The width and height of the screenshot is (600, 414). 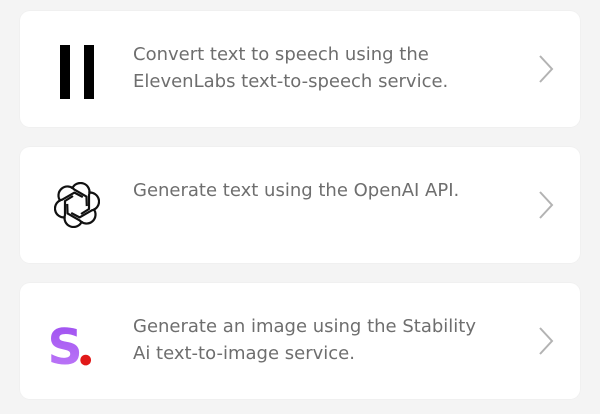 What do you see at coordinates (296, 190) in the screenshot?
I see `service-description: Generate text using the OpenAI API.` at bounding box center [296, 190].